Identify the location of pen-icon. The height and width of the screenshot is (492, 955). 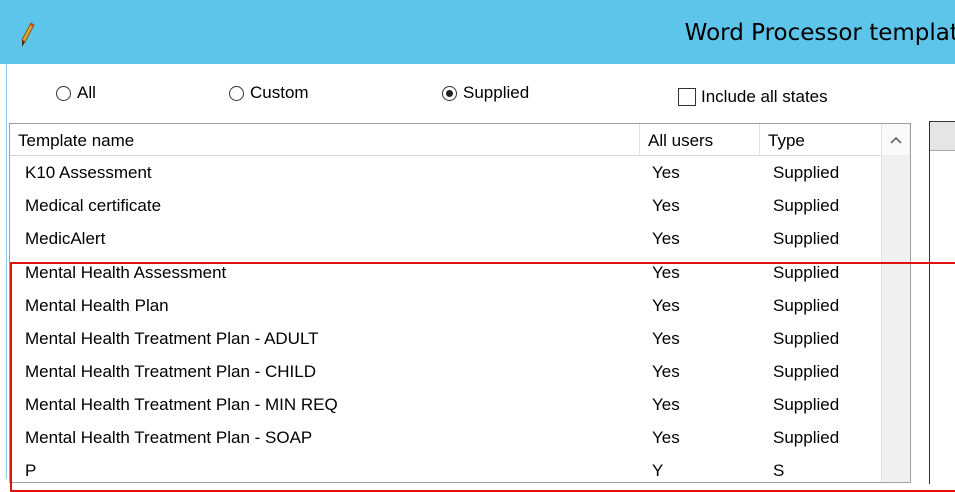
(28, 34).